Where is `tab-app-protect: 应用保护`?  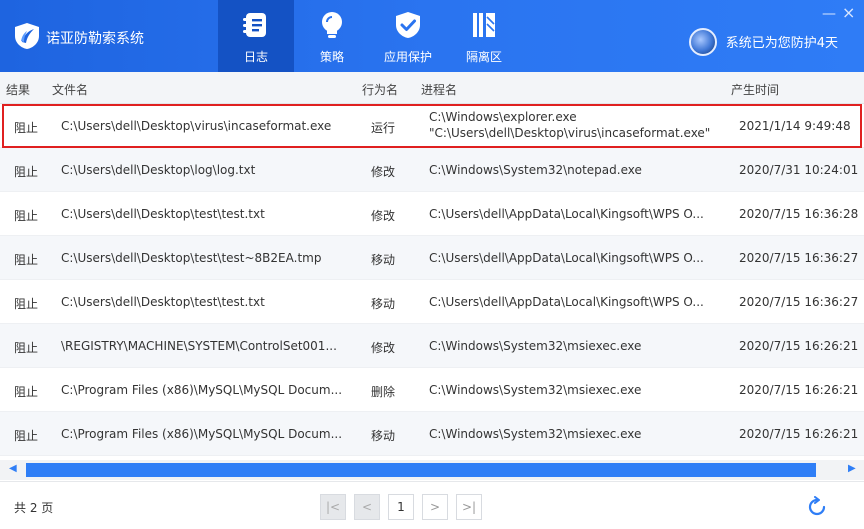 tab-app-protect: 应用保护 is located at coordinates (408, 36).